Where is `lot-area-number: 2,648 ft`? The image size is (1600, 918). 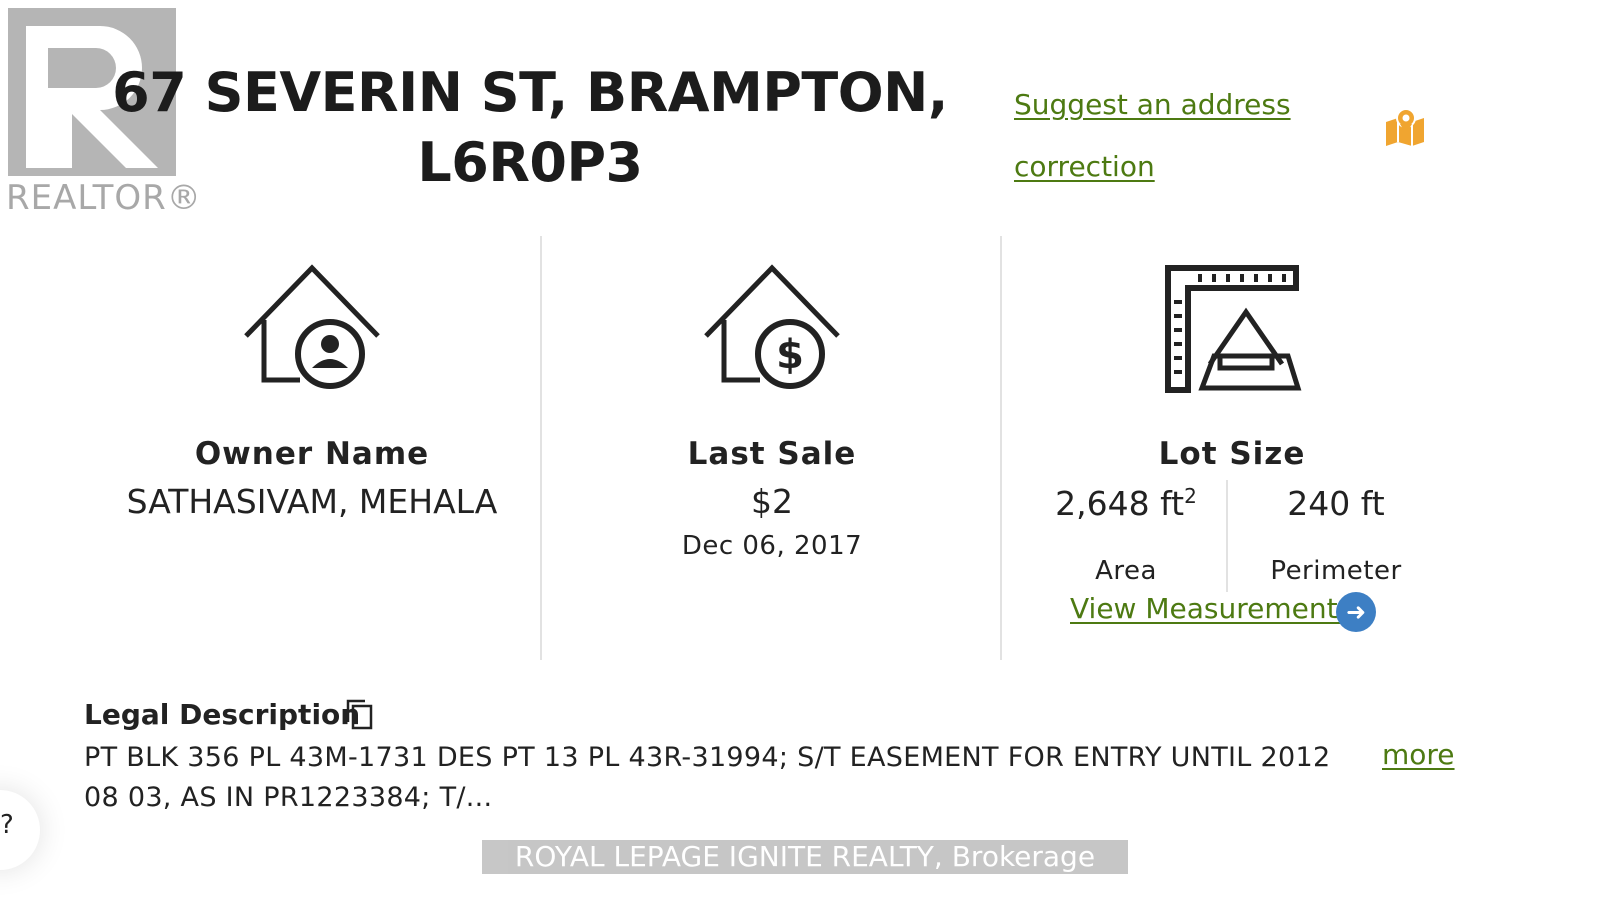 lot-area-number: 2,648 ft is located at coordinates (1120, 503).